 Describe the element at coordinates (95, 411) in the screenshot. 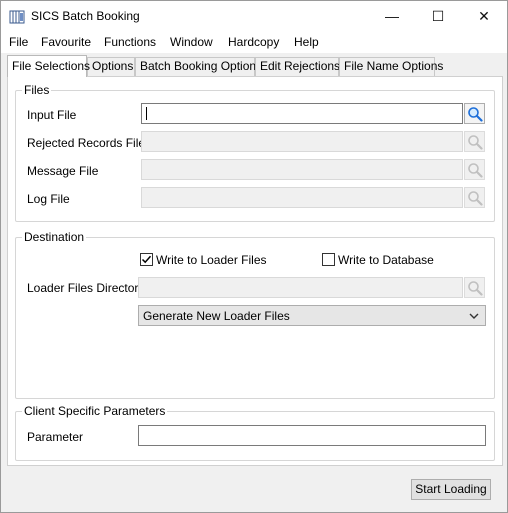

I see `client-parameters-group-title: Client Specific Parameters` at that location.